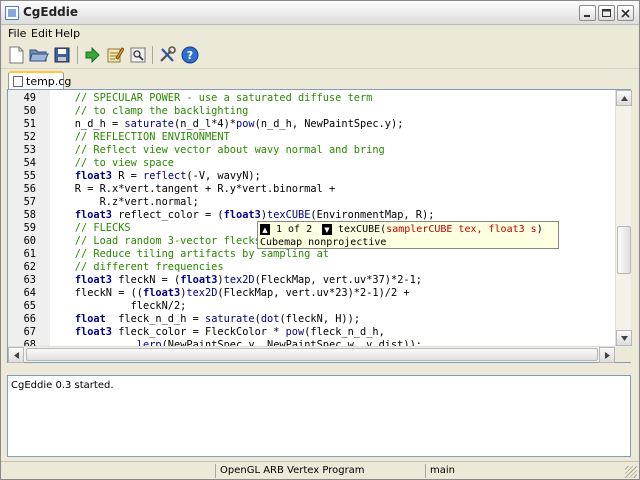 The width and height of the screenshot is (640, 480). I want to click on scroll-up-button, so click(624, 98).